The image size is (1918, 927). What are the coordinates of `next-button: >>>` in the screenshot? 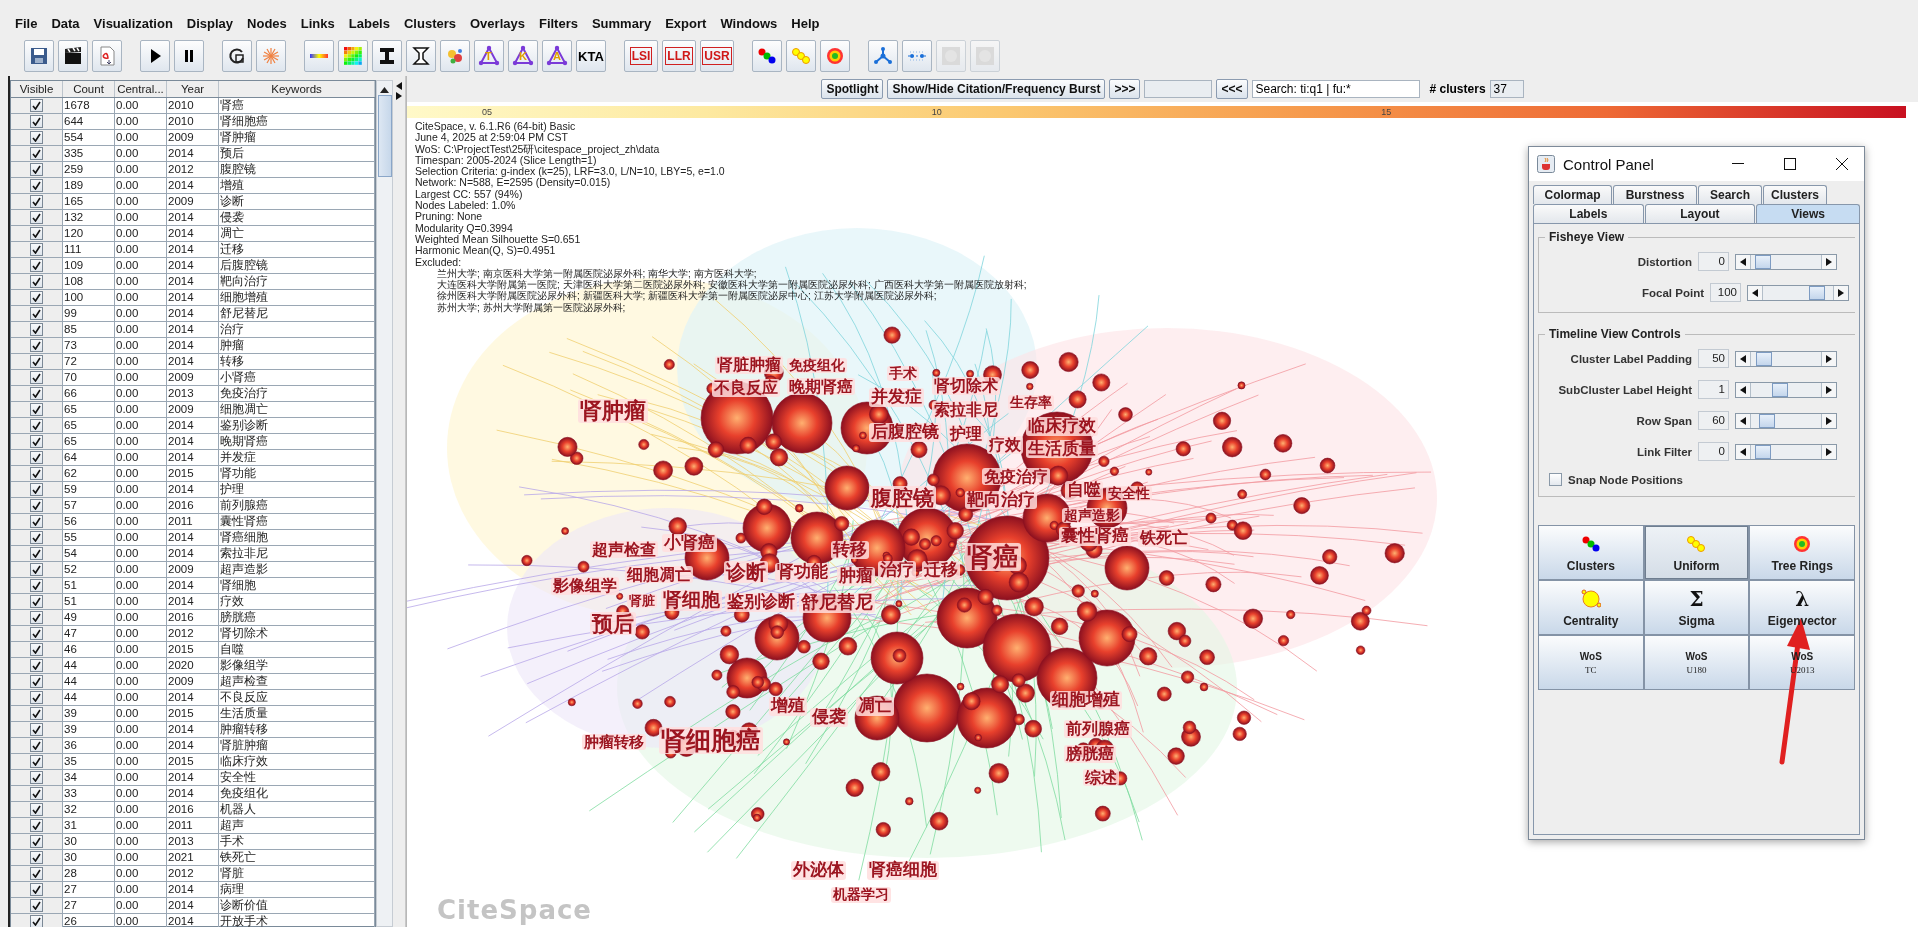 It's located at (1125, 89).